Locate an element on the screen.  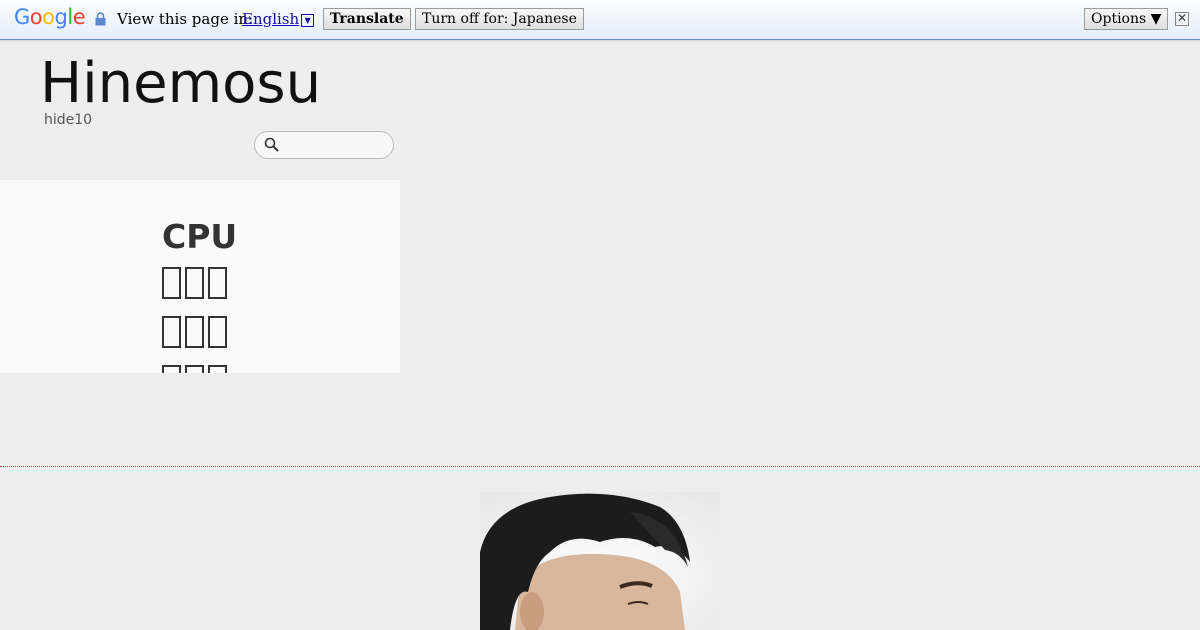
search-icon is located at coordinates (271, 144).